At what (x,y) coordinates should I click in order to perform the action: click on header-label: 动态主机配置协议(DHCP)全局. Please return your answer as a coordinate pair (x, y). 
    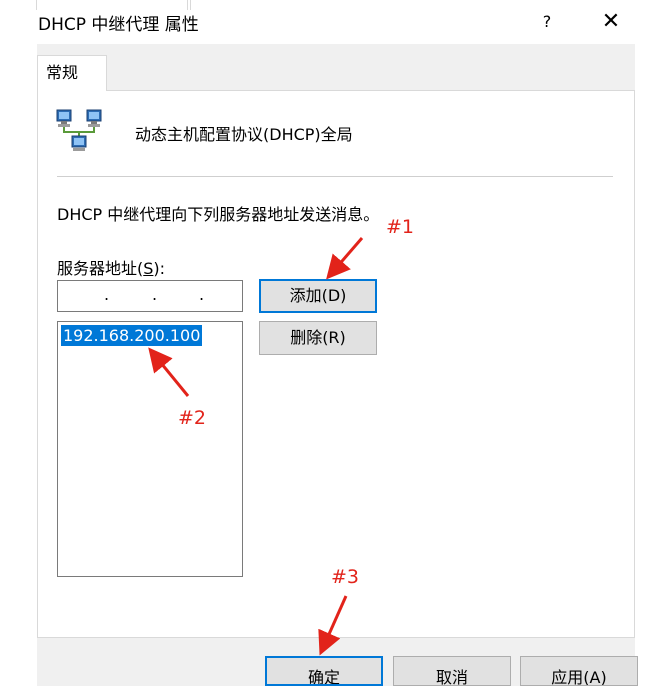
    Looking at the image, I should click on (244, 134).